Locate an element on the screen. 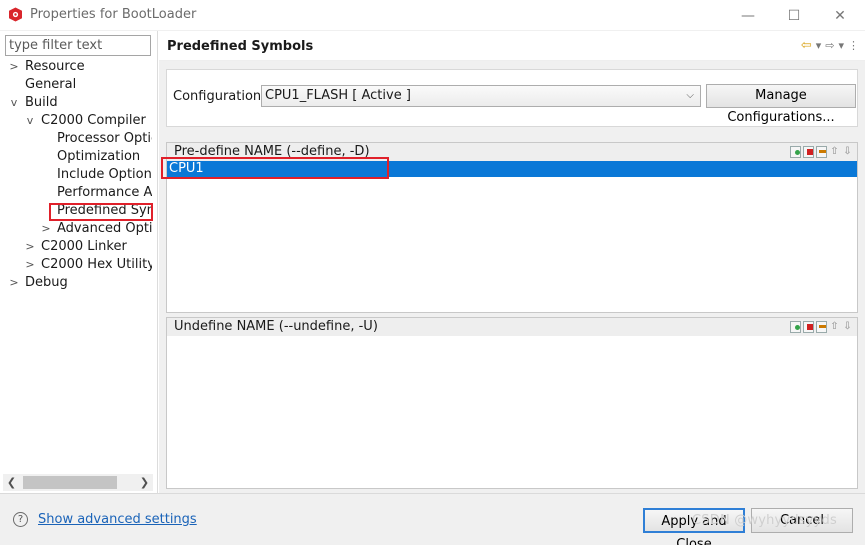 The width and height of the screenshot is (865, 545). show-advanced-settings-link: Show advanced settings is located at coordinates (117, 519).